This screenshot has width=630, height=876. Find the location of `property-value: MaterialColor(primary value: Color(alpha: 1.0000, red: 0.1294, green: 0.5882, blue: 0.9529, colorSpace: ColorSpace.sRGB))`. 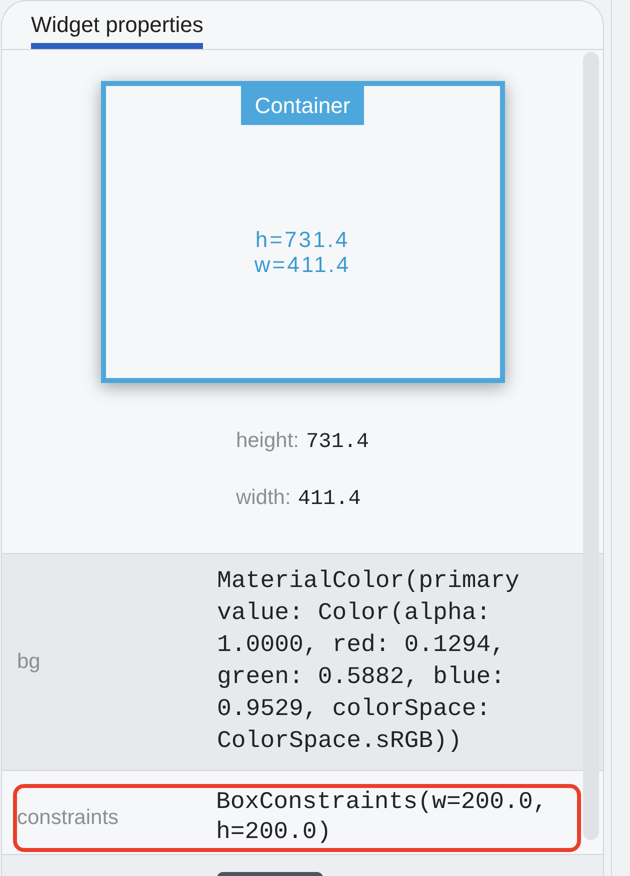

property-value: MaterialColor(primary value: Color(alpha: 1.0000, red: 0.1294, green: 0.5882, blue: 0.9529, colorSpace: ColorSpace.sRGB)) is located at coordinates (368, 662).